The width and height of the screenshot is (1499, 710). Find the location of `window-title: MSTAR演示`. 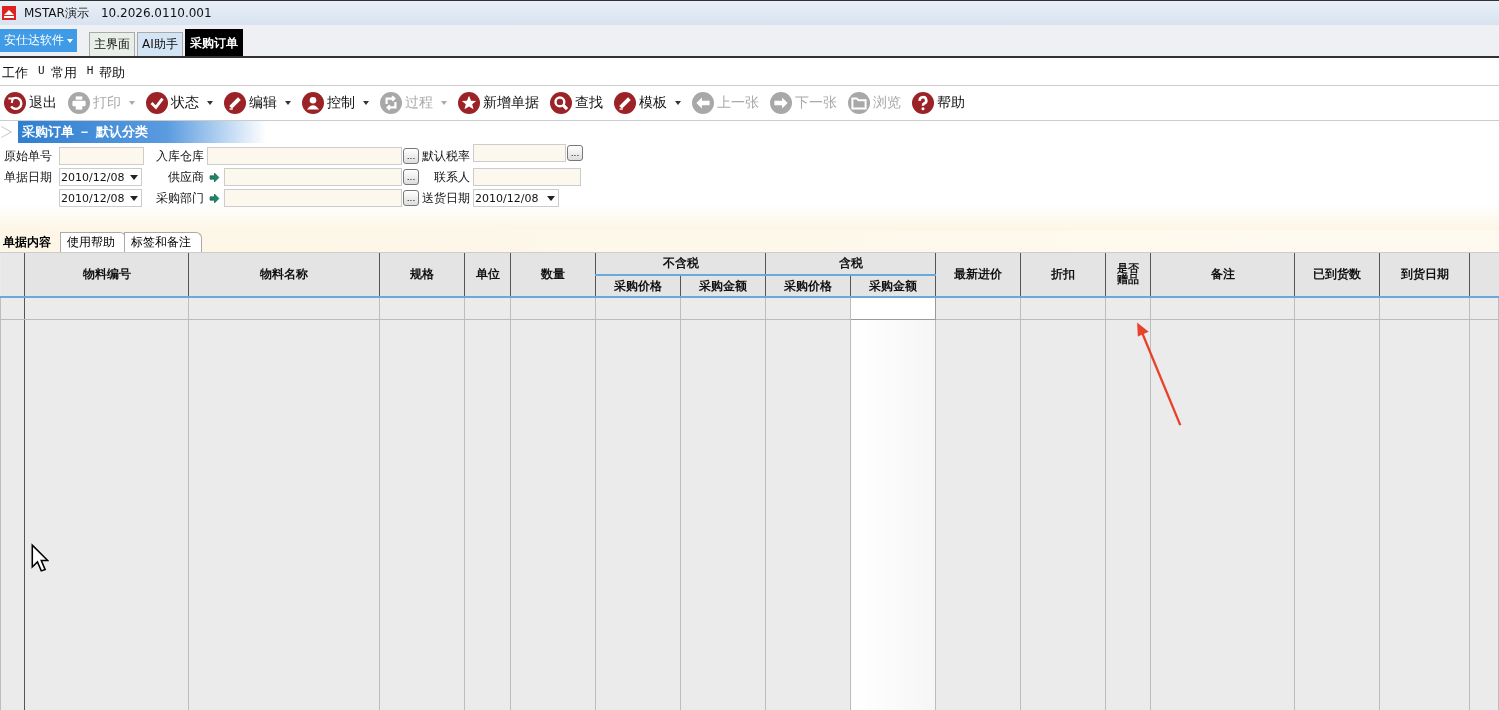

window-title: MSTAR演示 is located at coordinates (56, 13).